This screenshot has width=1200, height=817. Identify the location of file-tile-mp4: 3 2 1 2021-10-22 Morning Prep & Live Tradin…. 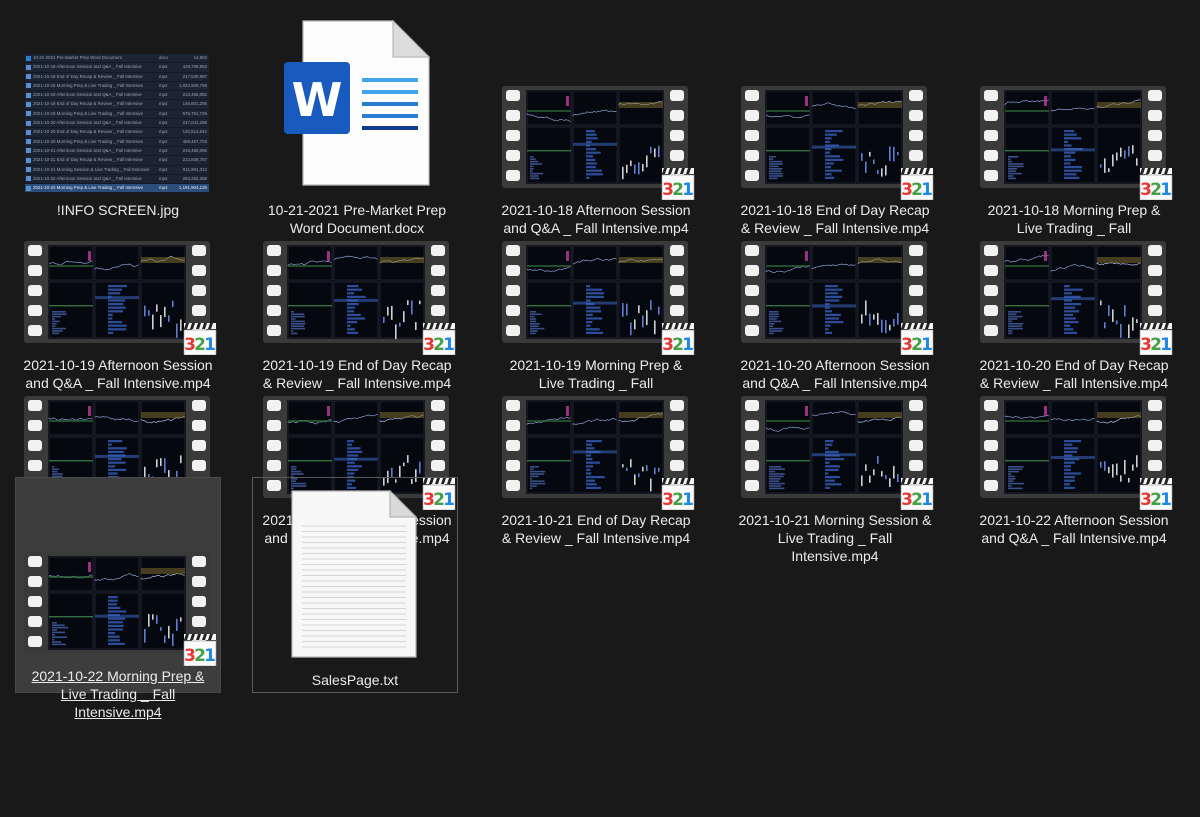
(118, 598).